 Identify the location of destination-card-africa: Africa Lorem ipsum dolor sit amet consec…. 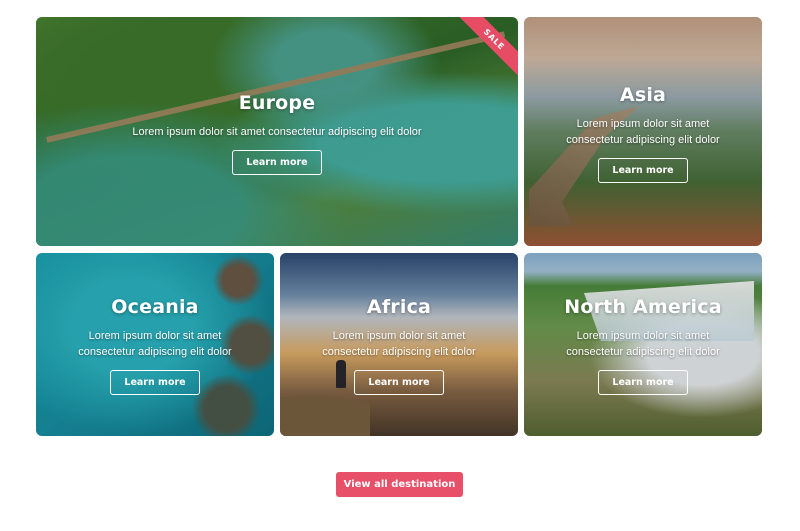
(399, 344).